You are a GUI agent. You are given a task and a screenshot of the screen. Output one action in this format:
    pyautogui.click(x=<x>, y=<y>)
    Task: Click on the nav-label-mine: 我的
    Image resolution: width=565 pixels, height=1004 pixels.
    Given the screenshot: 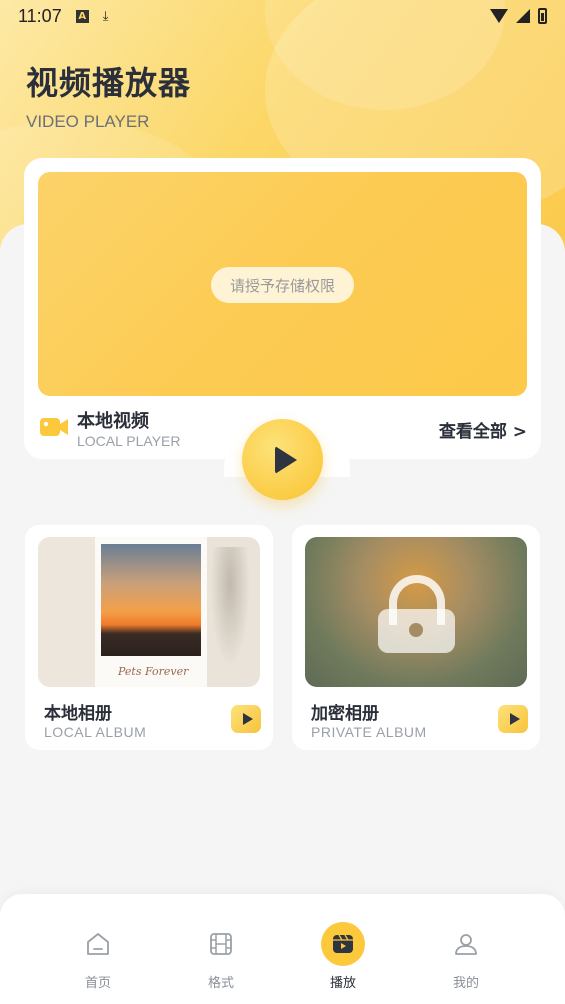 What is the action you would take?
    pyautogui.click(x=465, y=983)
    